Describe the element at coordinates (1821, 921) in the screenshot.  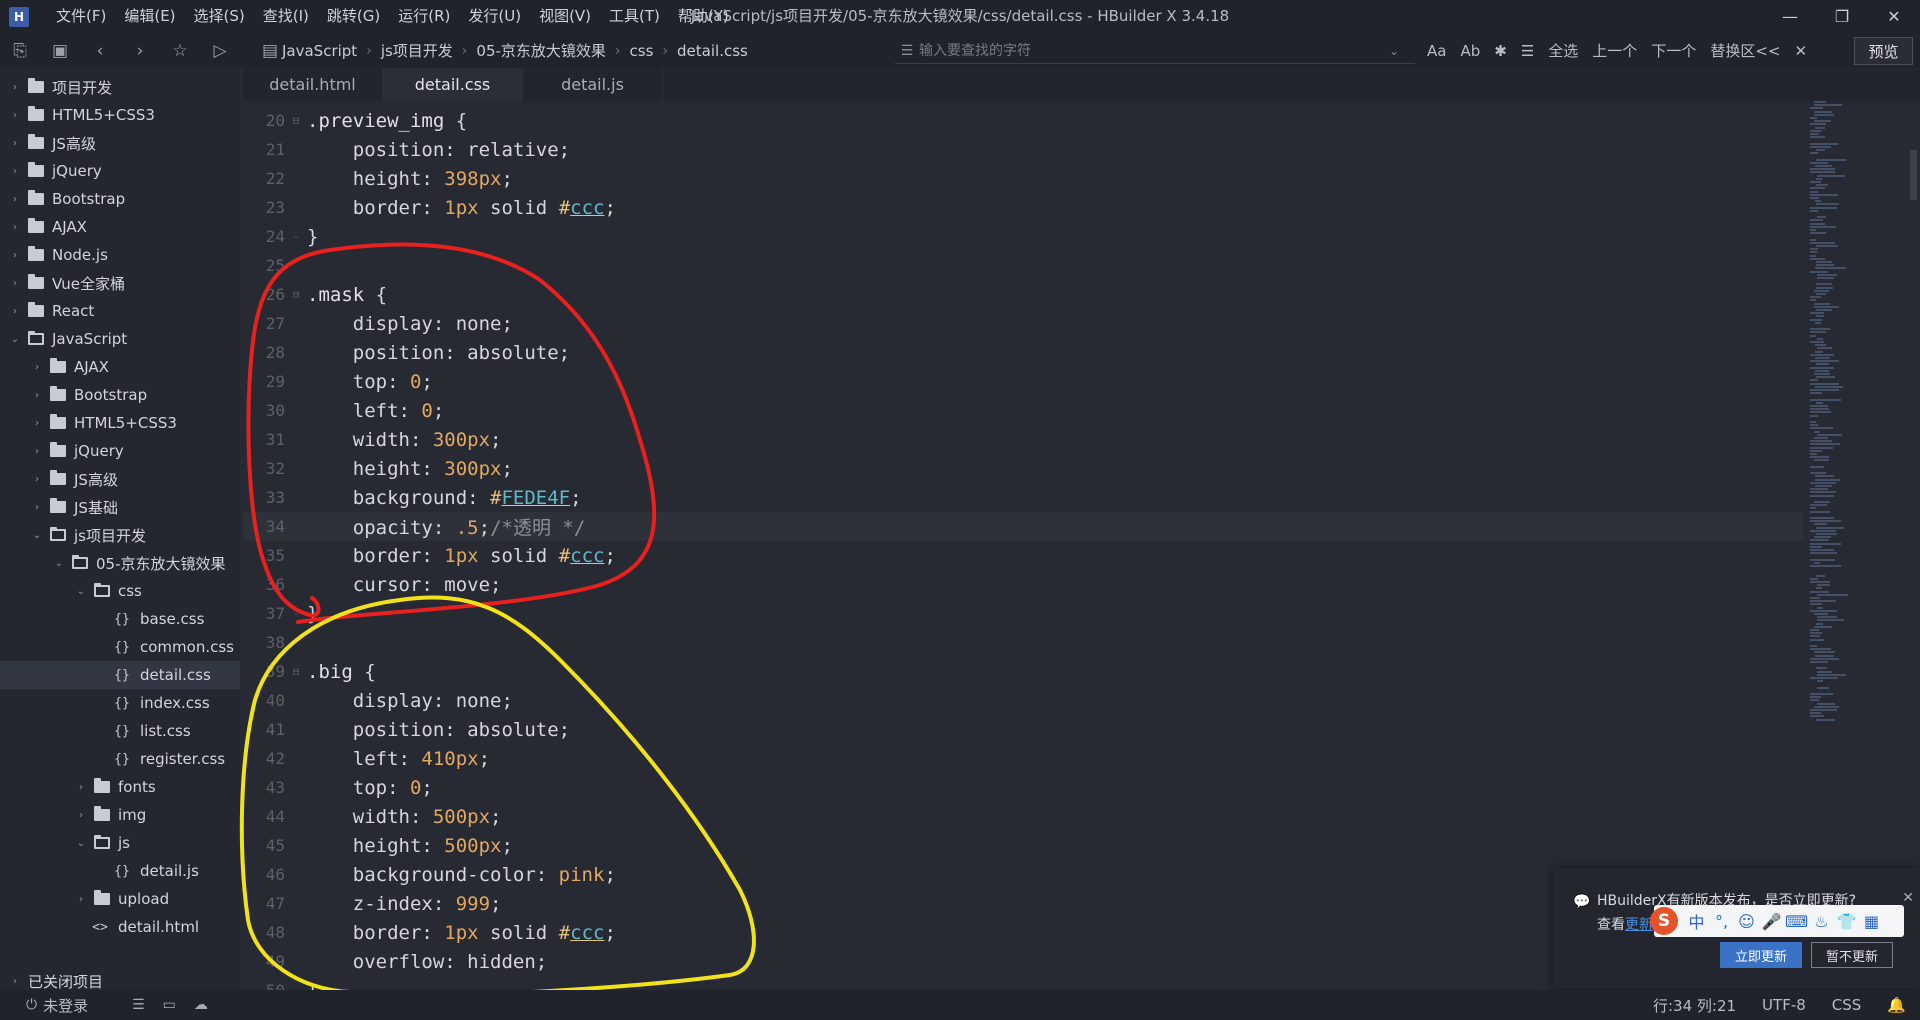
I see `ime-tool-icon: ♨` at that location.